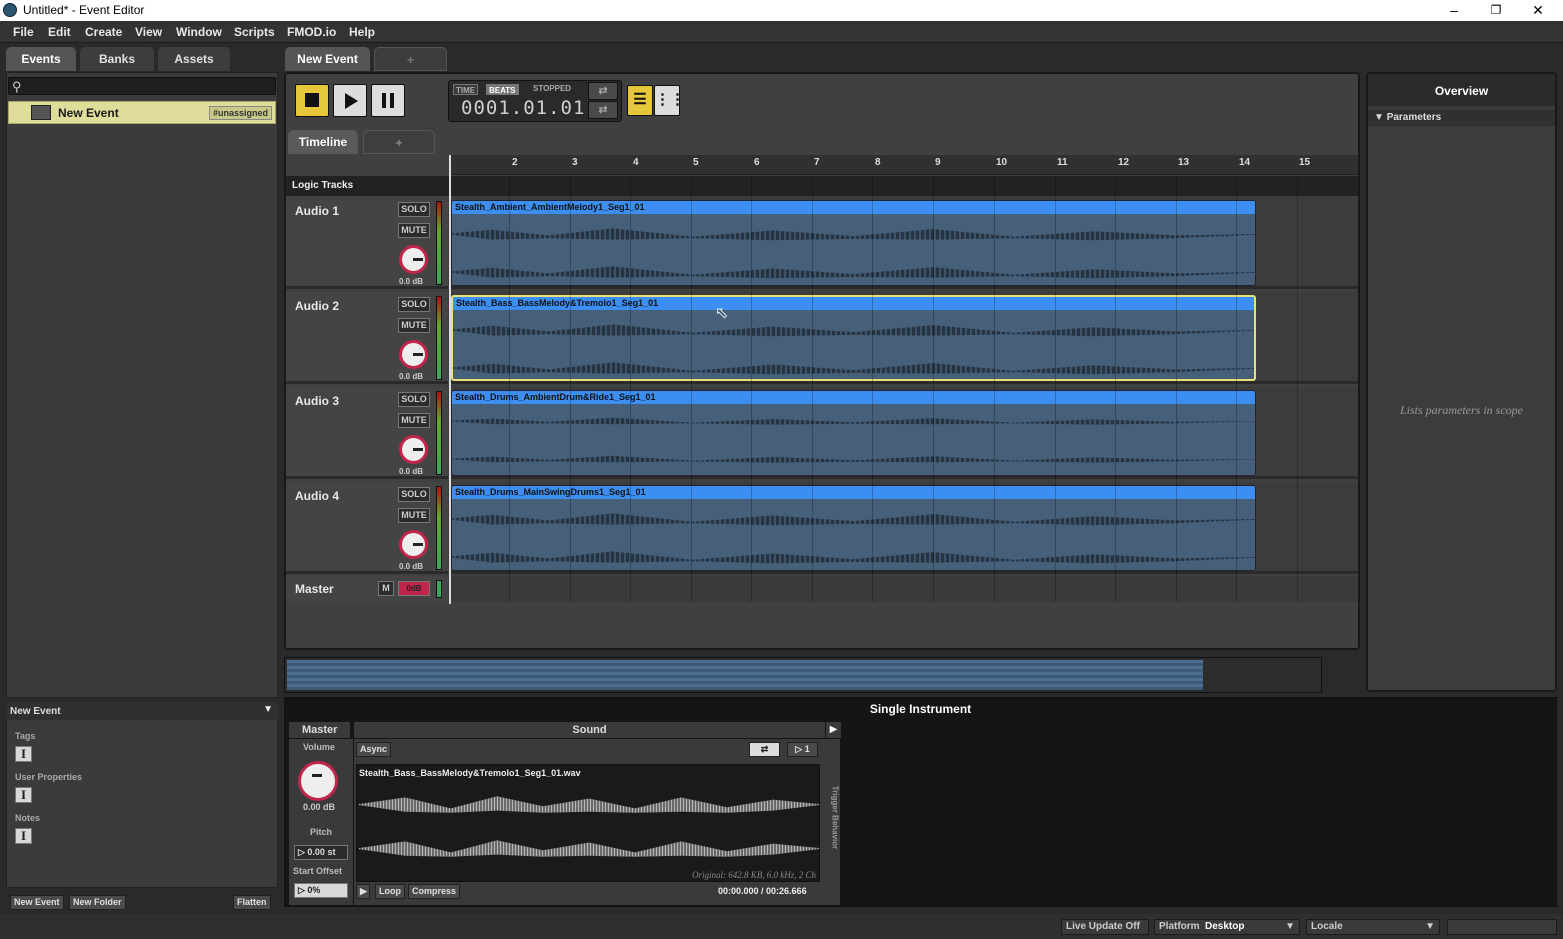 This screenshot has height=939, width=1563. Describe the element at coordinates (23, 32) in the screenshot. I see `menu-file: File` at that location.